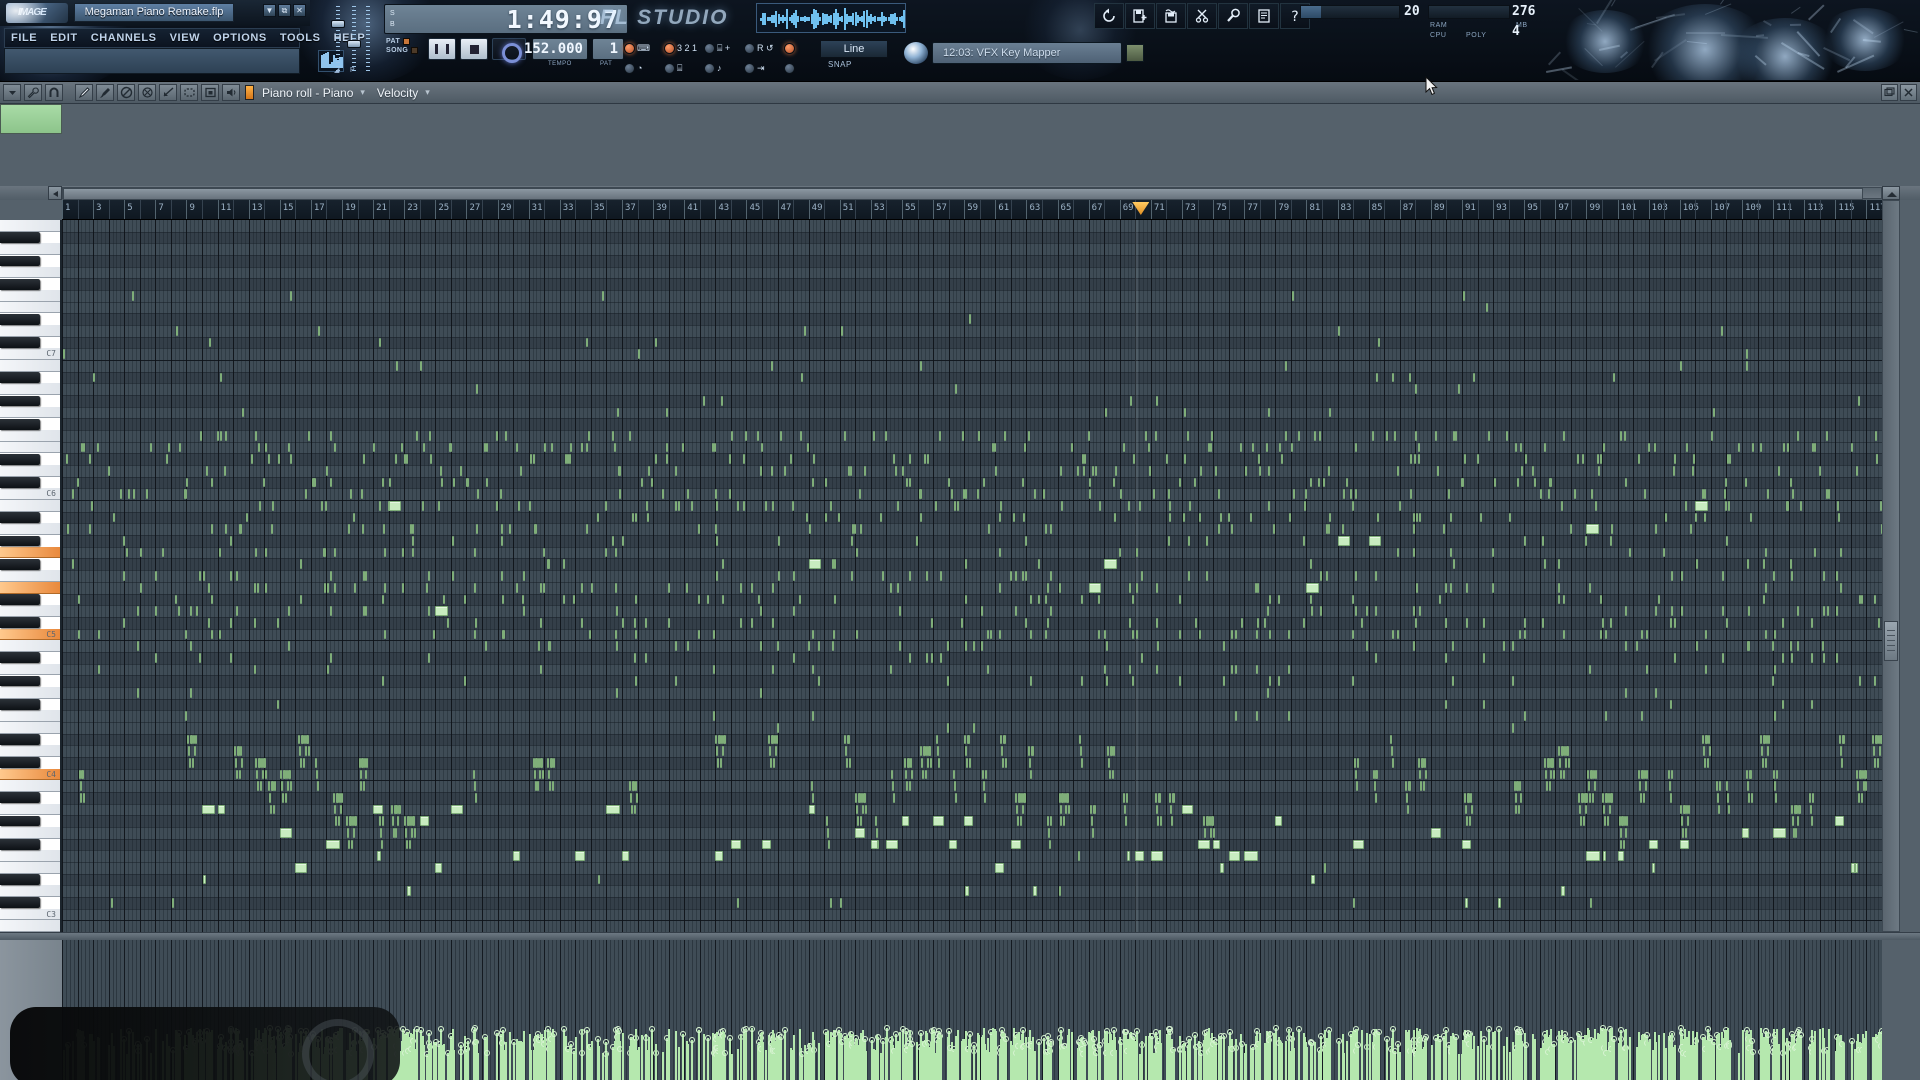  Describe the element at coordinates (12, 92) in the screenshot. I see `chevron-down-icon` at that location.